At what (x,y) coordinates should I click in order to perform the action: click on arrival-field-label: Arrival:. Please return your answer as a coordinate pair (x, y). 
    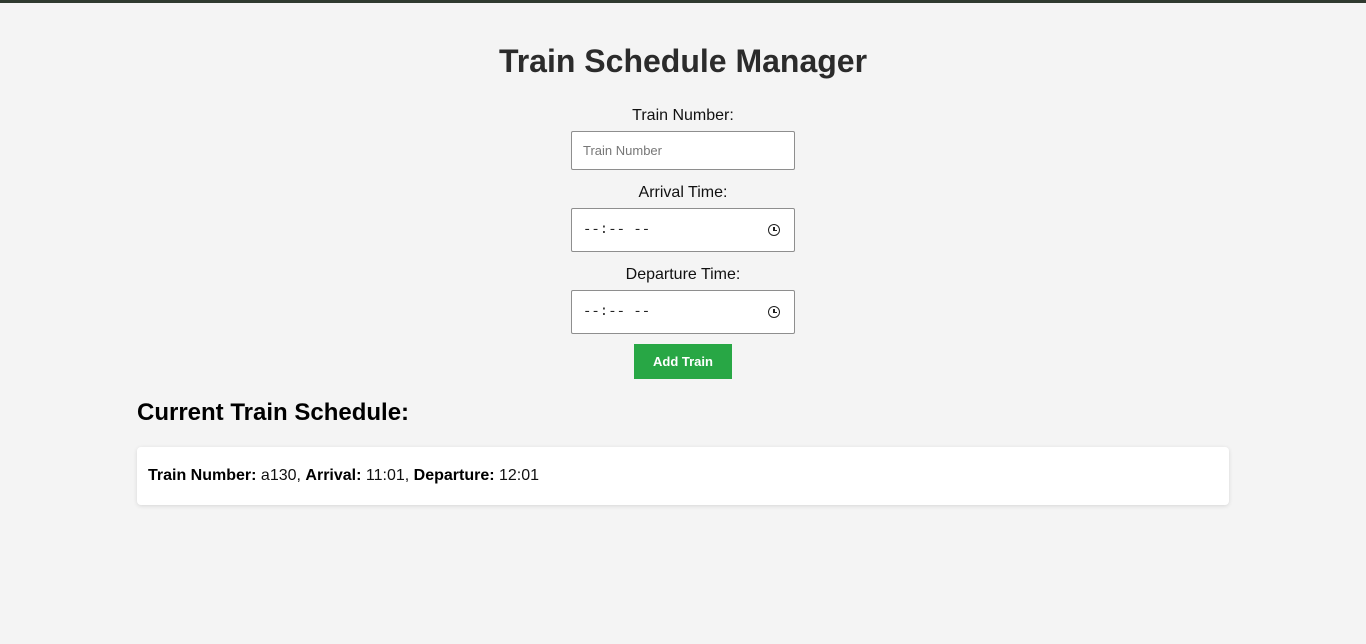
    Looking at the image, I should click on (333, 475).